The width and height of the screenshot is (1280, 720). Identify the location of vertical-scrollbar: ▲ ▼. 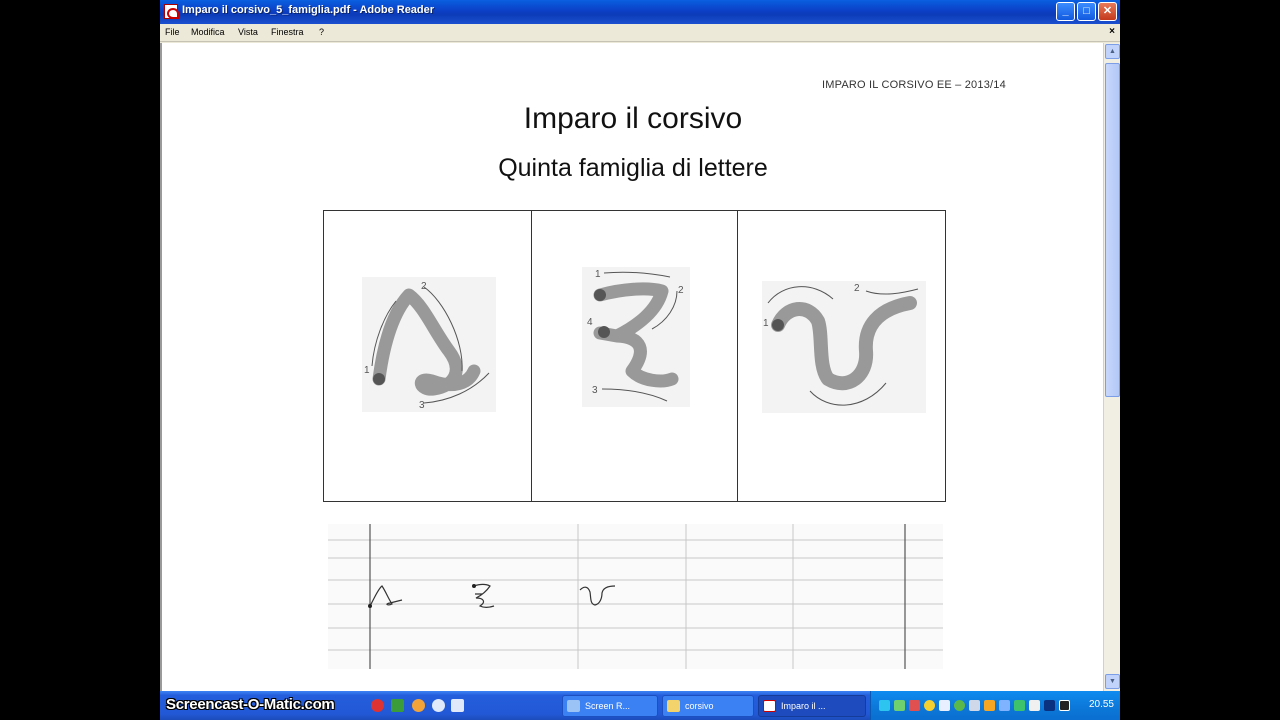
(1111, 367).